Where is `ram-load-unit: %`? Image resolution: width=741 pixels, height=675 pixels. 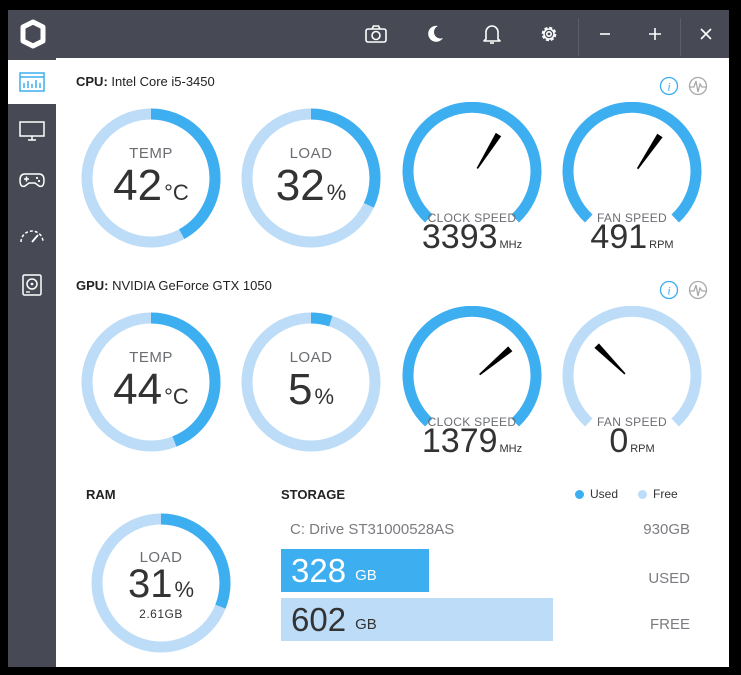
ram-load-unit: % is located at coordinates (184, 589).